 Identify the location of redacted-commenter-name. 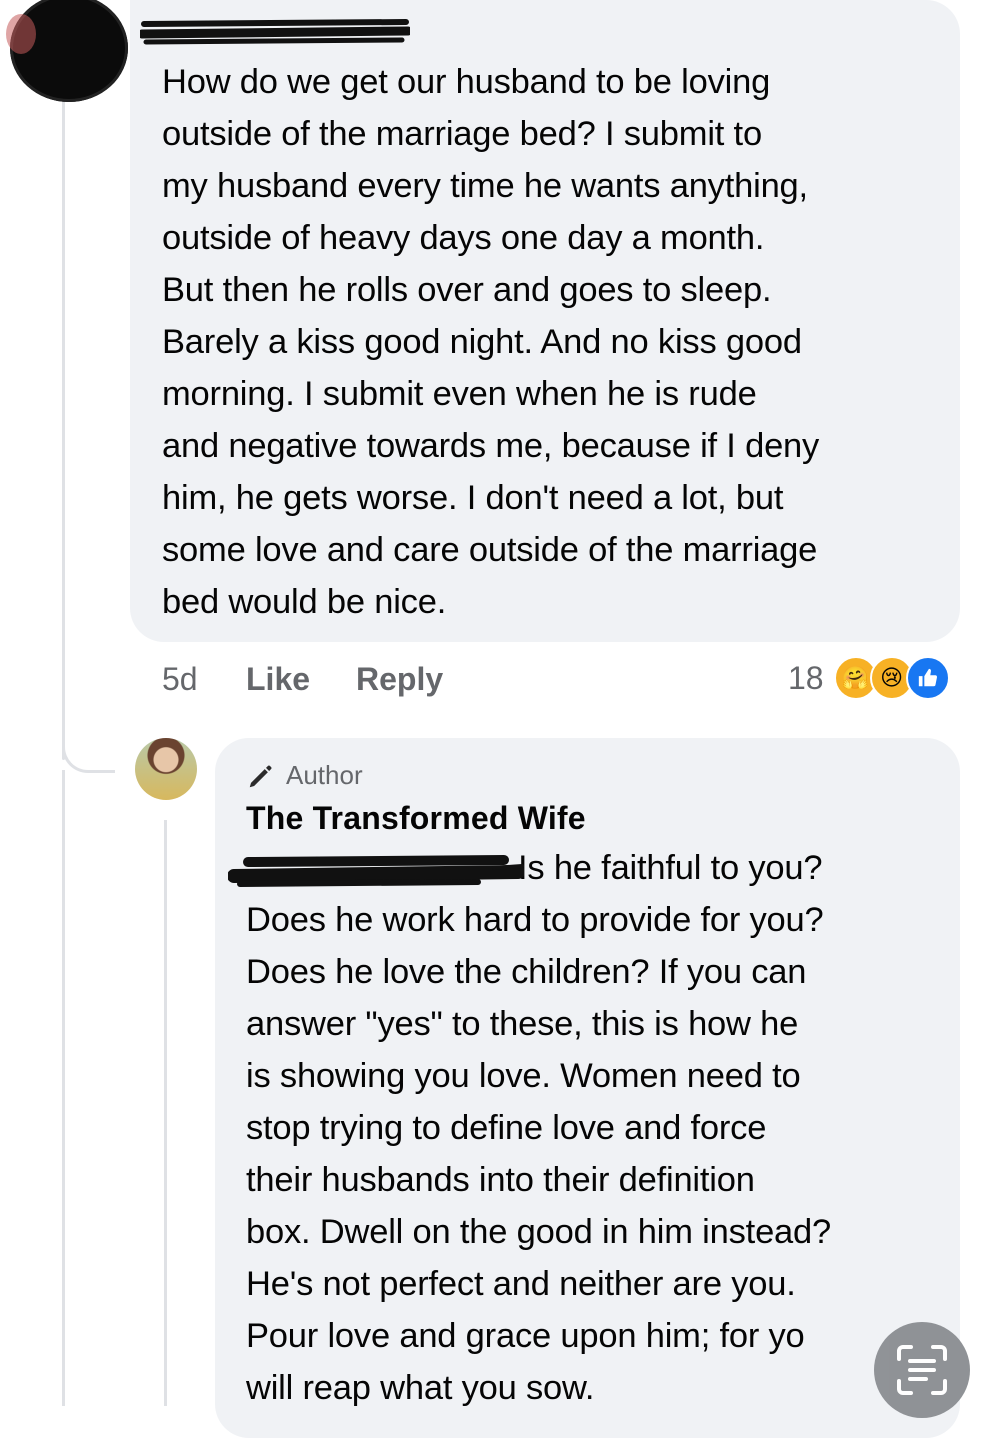
(275, 32).